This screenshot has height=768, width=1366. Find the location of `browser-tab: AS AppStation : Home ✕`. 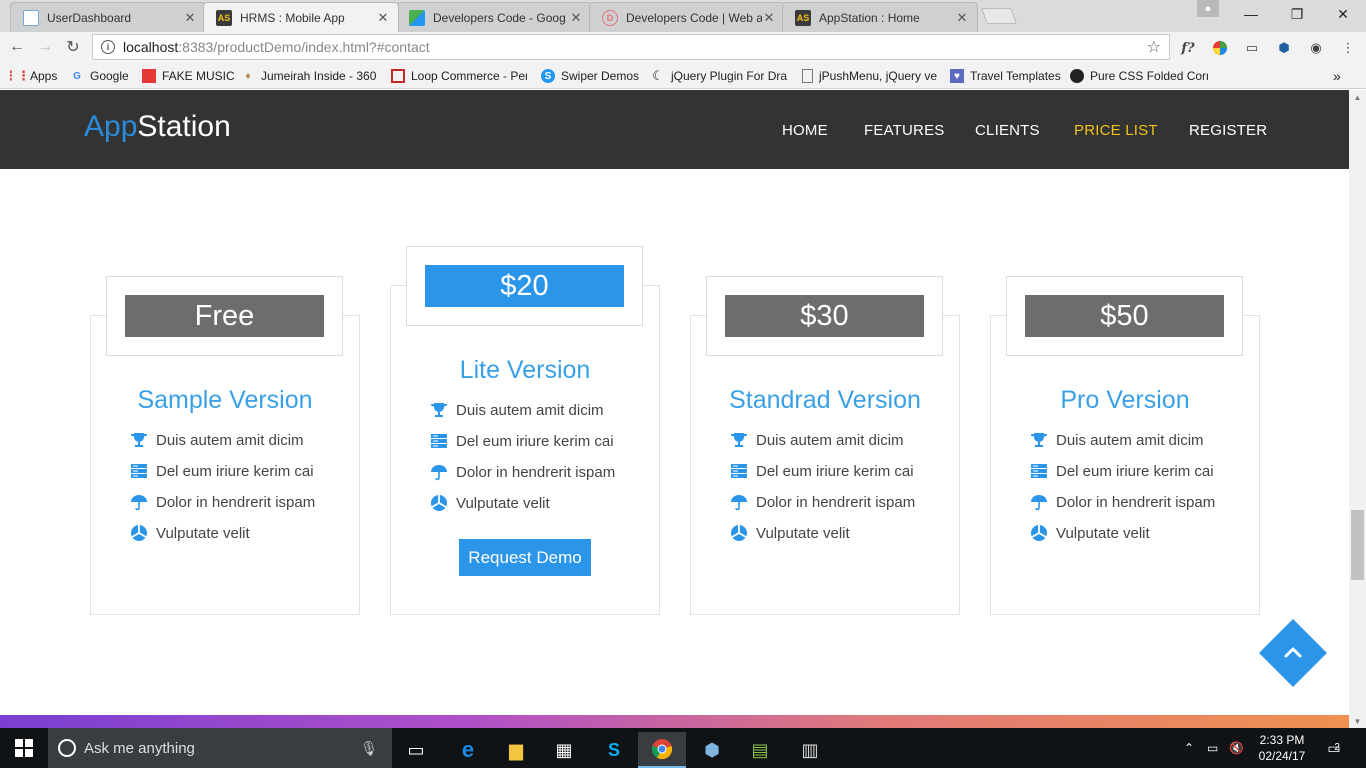

browser-tab: AS AppStation : Home ✕ is located at coordinates (880, 17).